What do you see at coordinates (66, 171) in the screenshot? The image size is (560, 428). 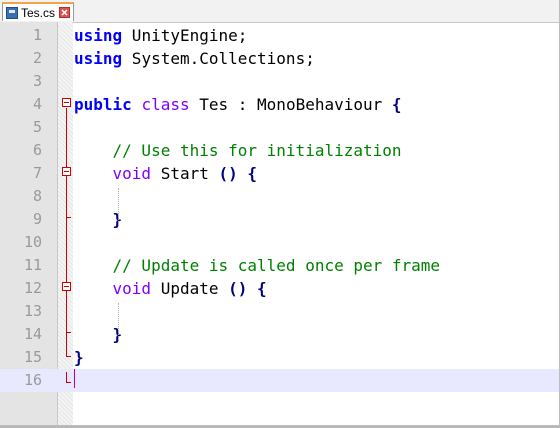 I see `fold-toggle-start` at bounding box center [66, 171].